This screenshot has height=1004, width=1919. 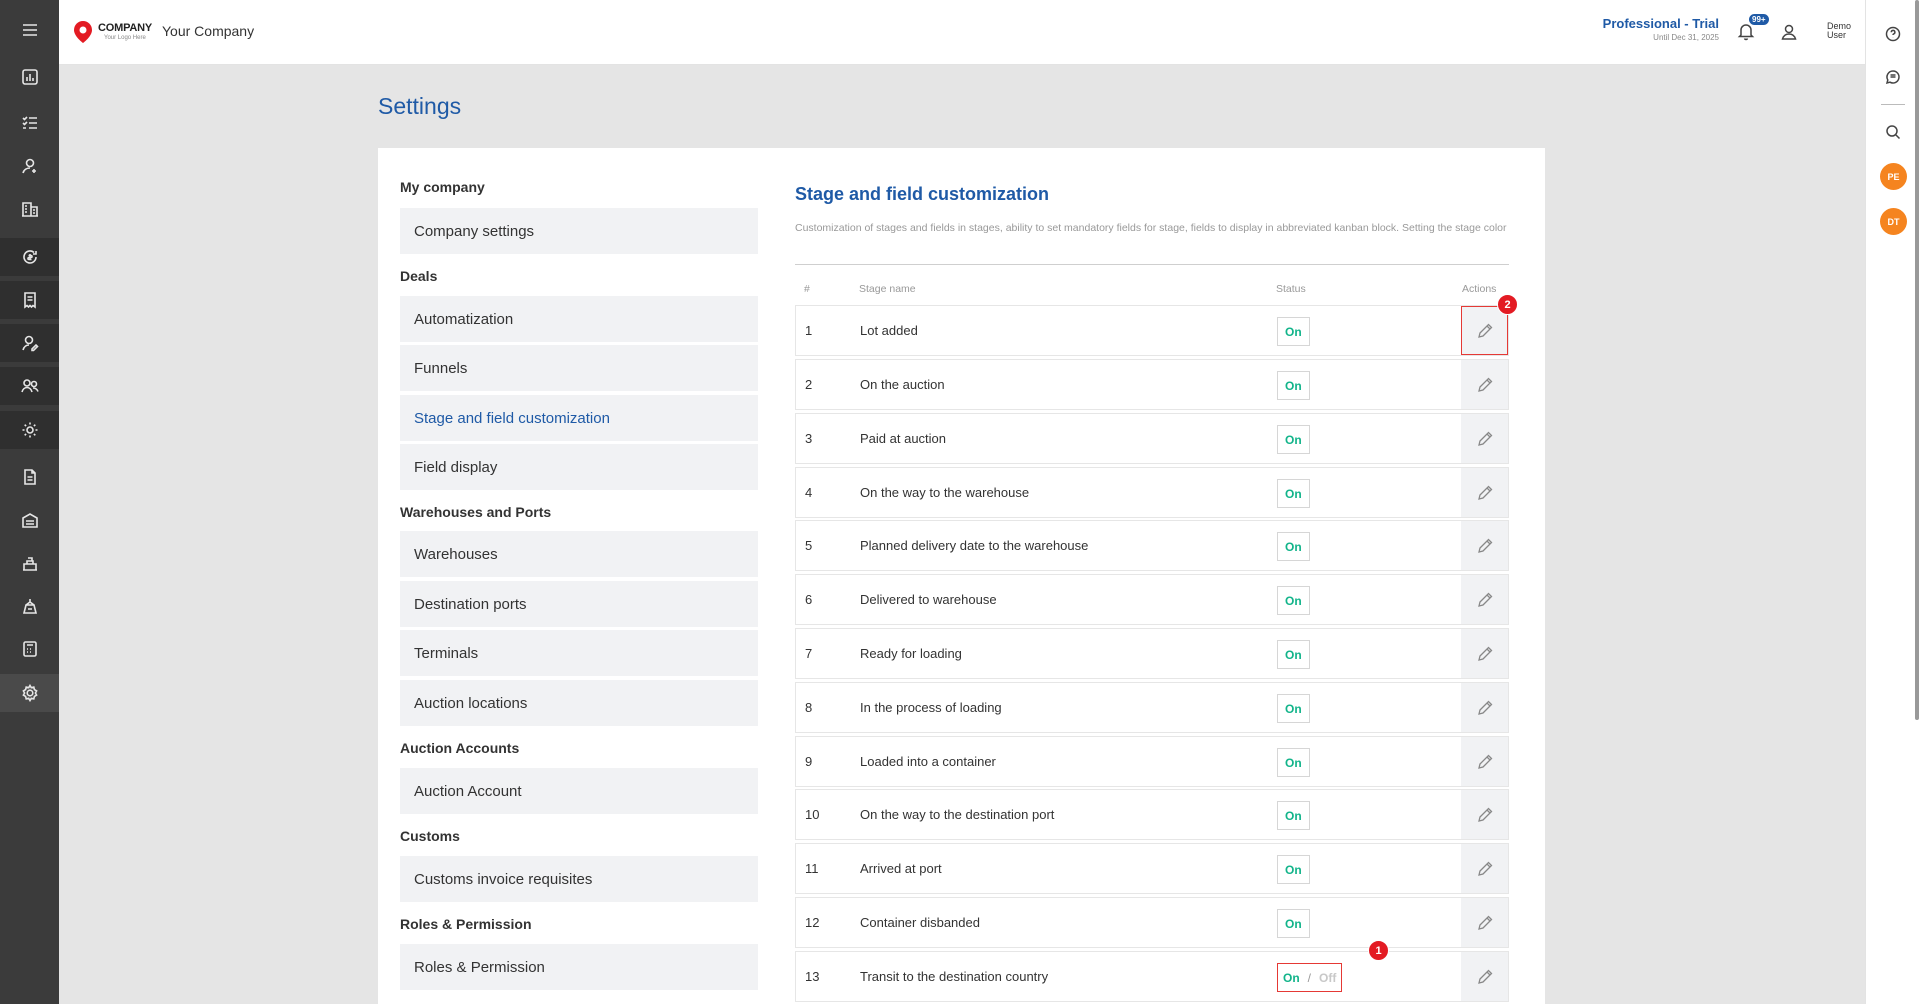 I want to click on cargo-icon, so click(x=29, y=563).